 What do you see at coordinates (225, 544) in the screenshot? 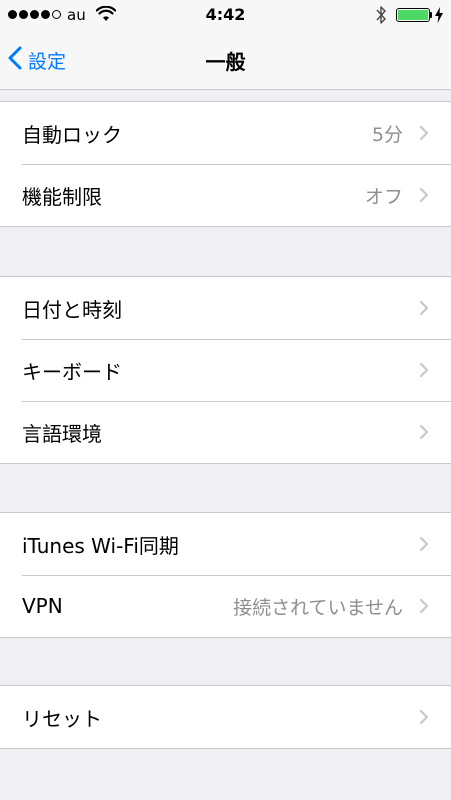
I see `itunes-wifi-sync-row: iTunes Wi-Fi同期` at bounding box center [225, 544].